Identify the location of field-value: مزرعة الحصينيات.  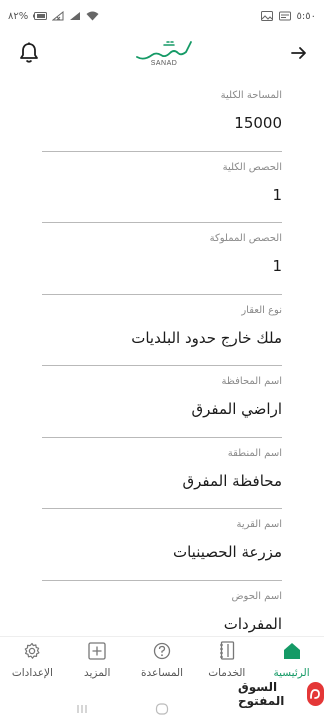
(227, 552).